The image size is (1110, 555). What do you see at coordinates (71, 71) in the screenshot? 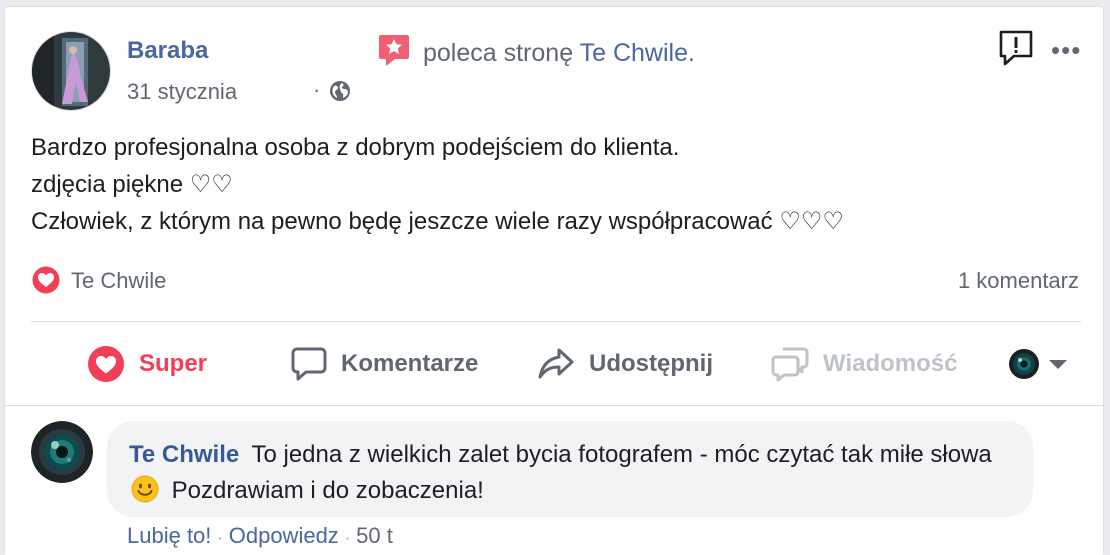
I see `author-avatar` at bounding box center [71, 71].